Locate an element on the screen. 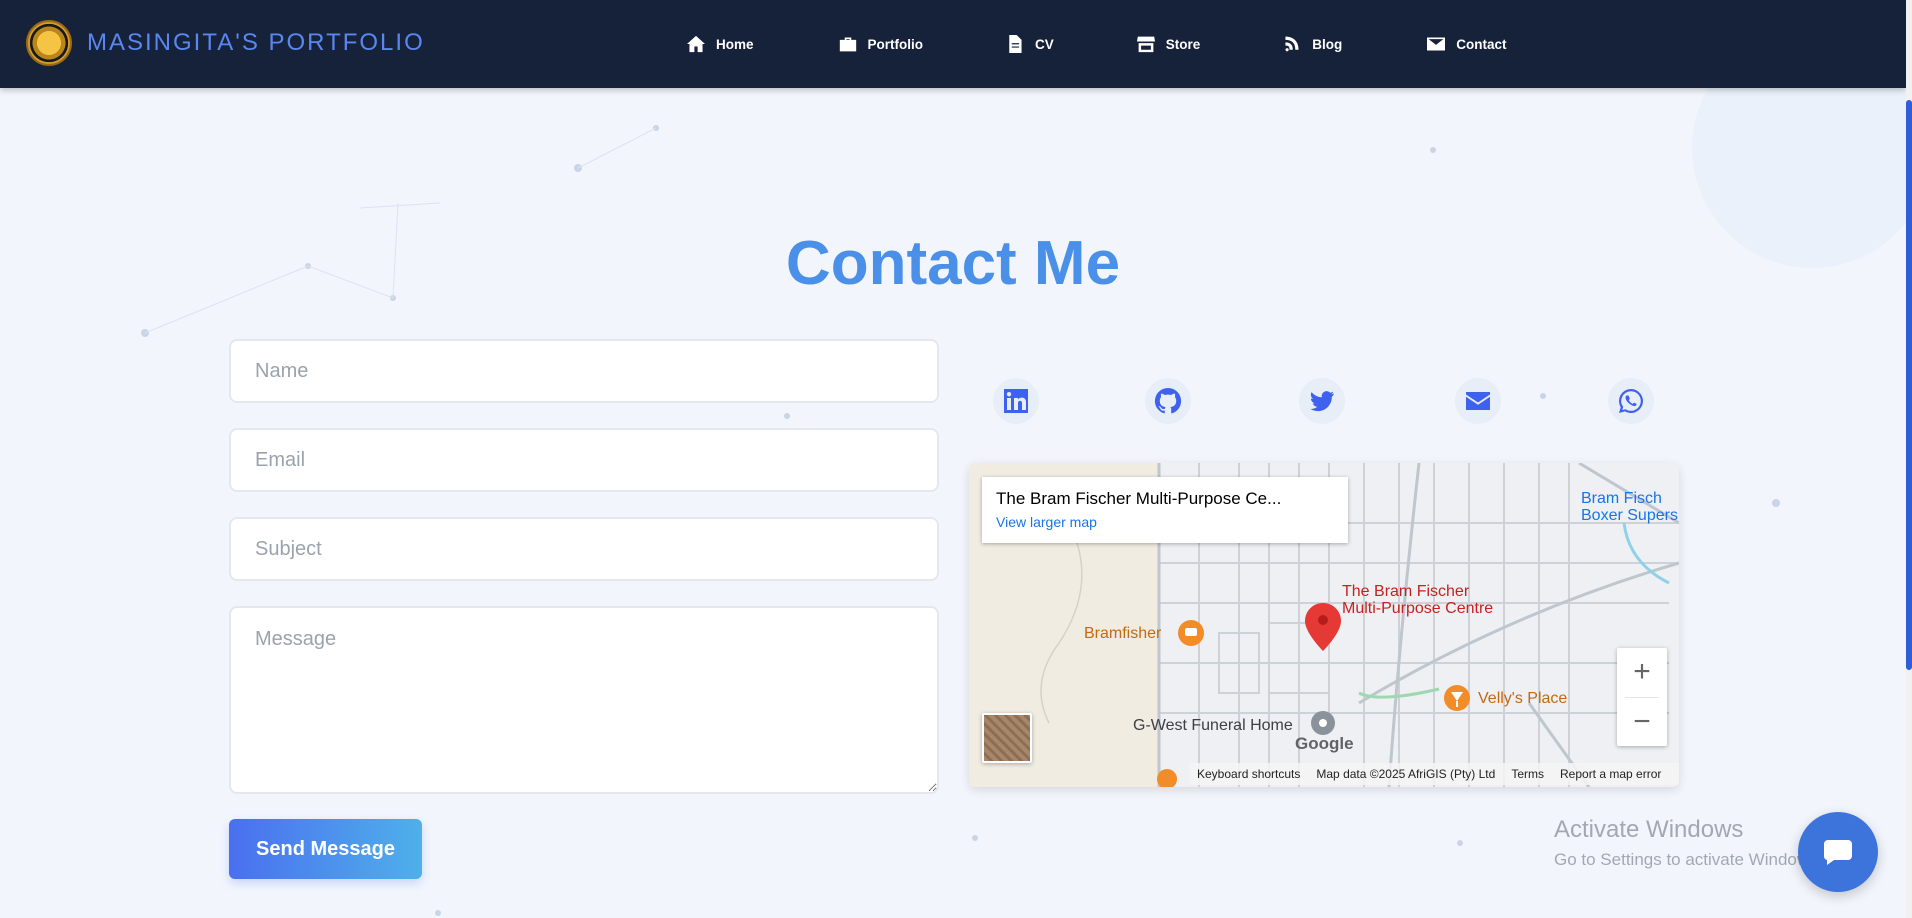 The height and width of the screenshot is (918, 1912). whatsapp-icon is located at coordinates (1630, 400).